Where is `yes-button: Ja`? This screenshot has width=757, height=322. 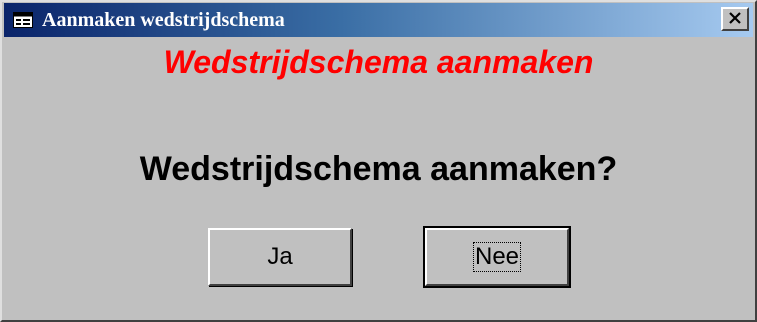 yes-button: Ja is located at coordinates (280, 257).